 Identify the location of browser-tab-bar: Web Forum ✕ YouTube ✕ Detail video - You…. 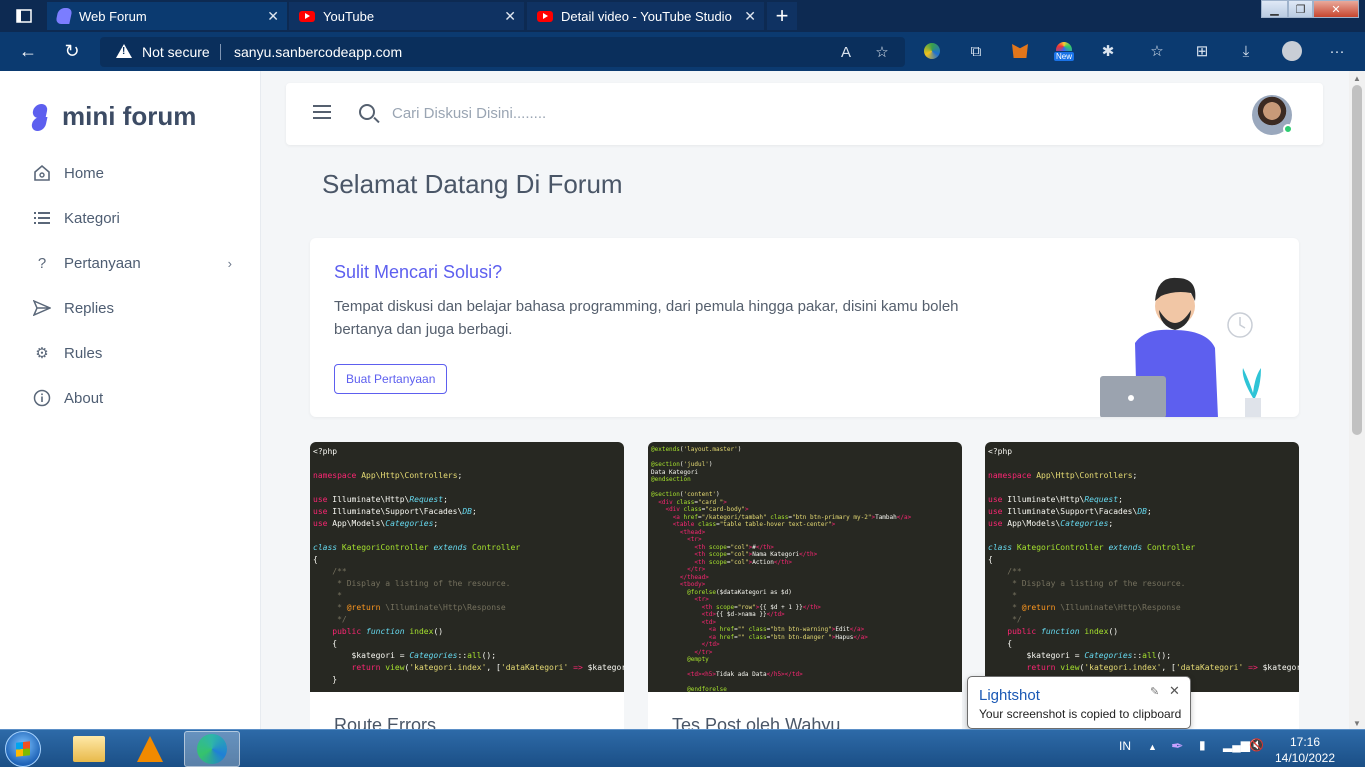
(682, 16).